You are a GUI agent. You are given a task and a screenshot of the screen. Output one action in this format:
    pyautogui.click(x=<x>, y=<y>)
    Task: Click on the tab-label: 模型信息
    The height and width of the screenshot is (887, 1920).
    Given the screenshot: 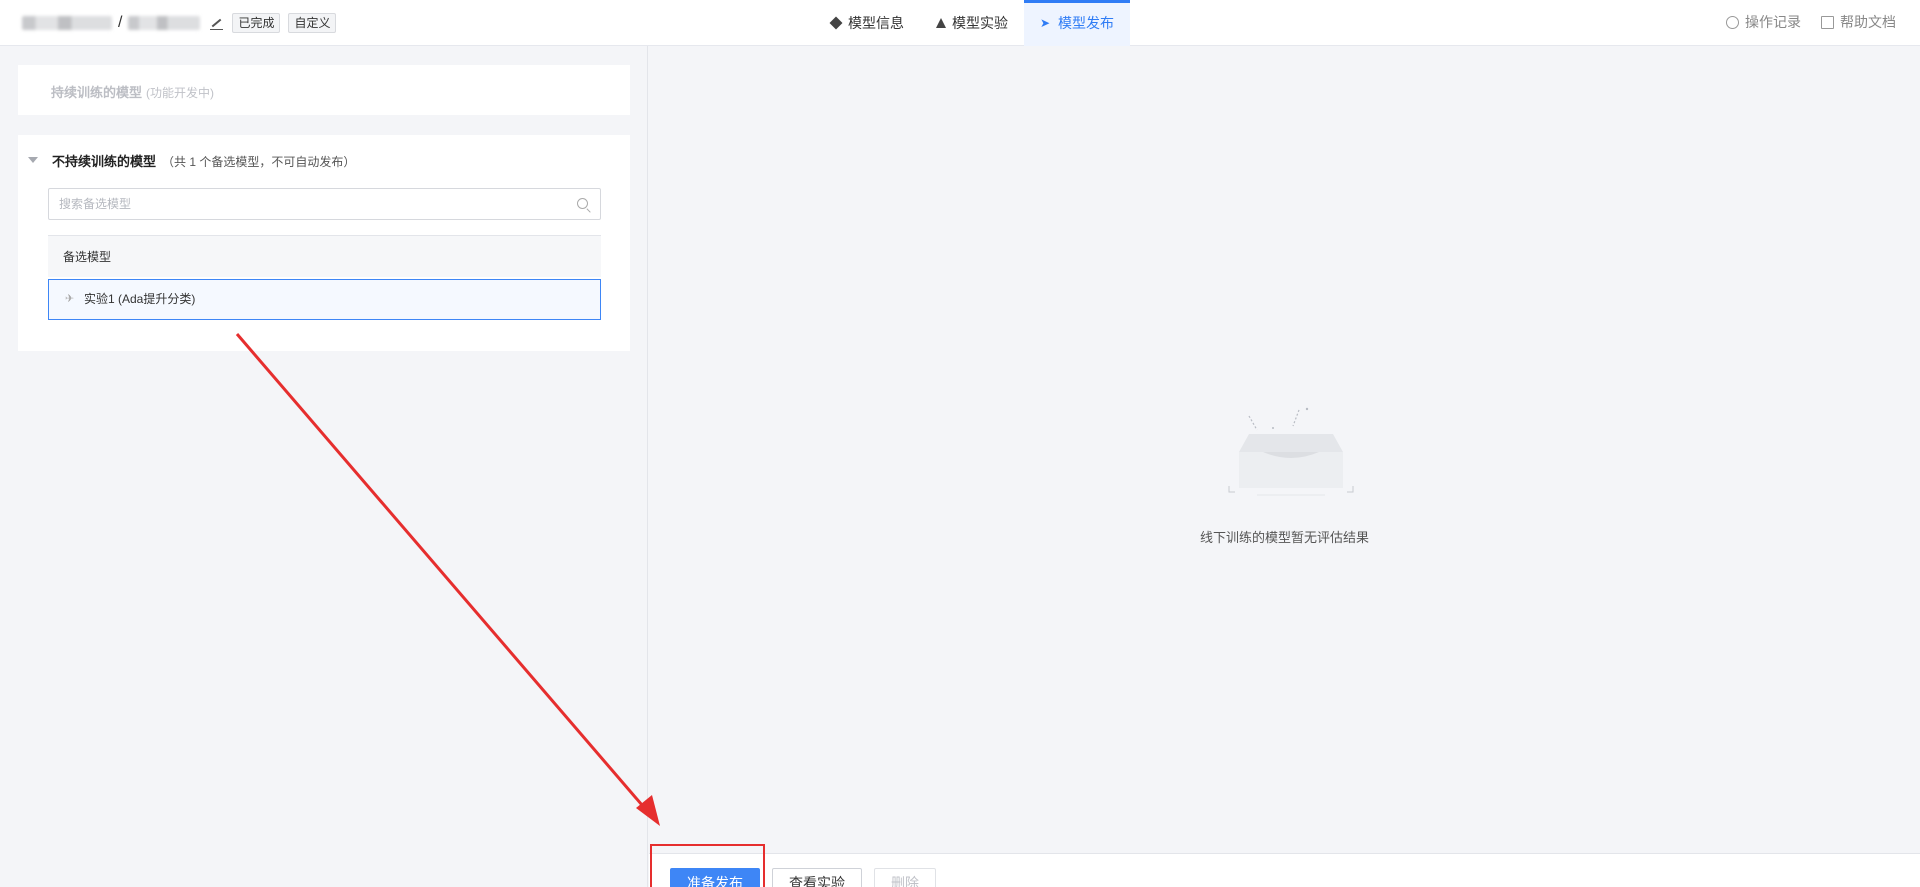 What is the action you would take?
    pyautogui.click(x=876, y=23)
    